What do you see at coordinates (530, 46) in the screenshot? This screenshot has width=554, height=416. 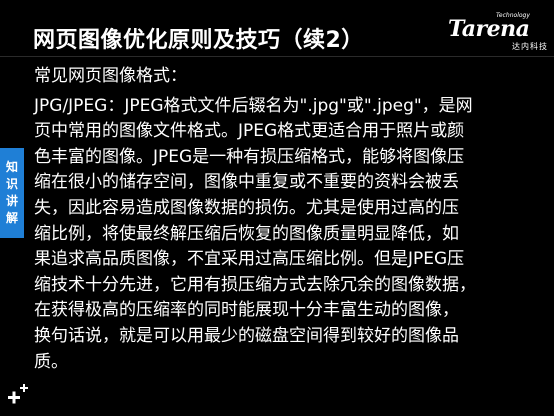 I see `logo-chinese-name: 达内科技` at bounding box center [530, 46].